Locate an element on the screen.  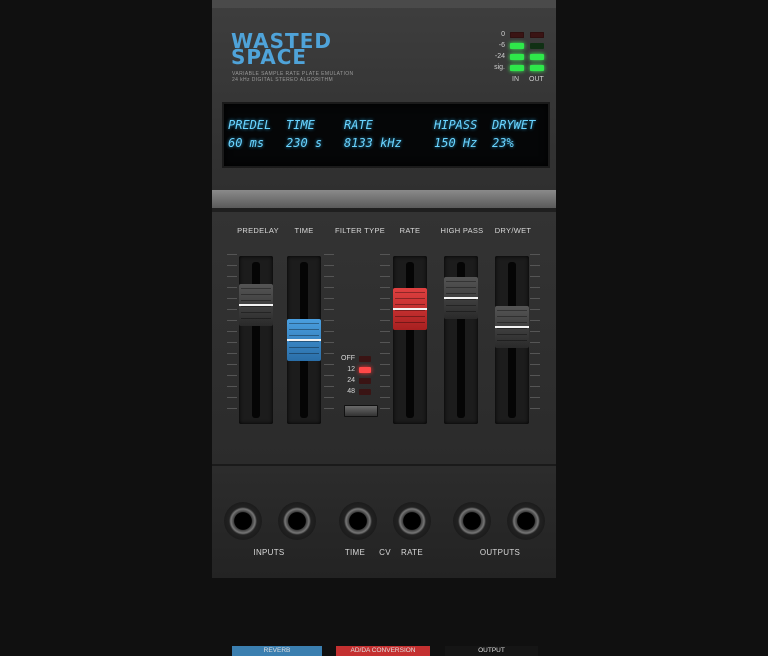
filter-type-label: FILTER TYPE is located at coordinates (360, 230).